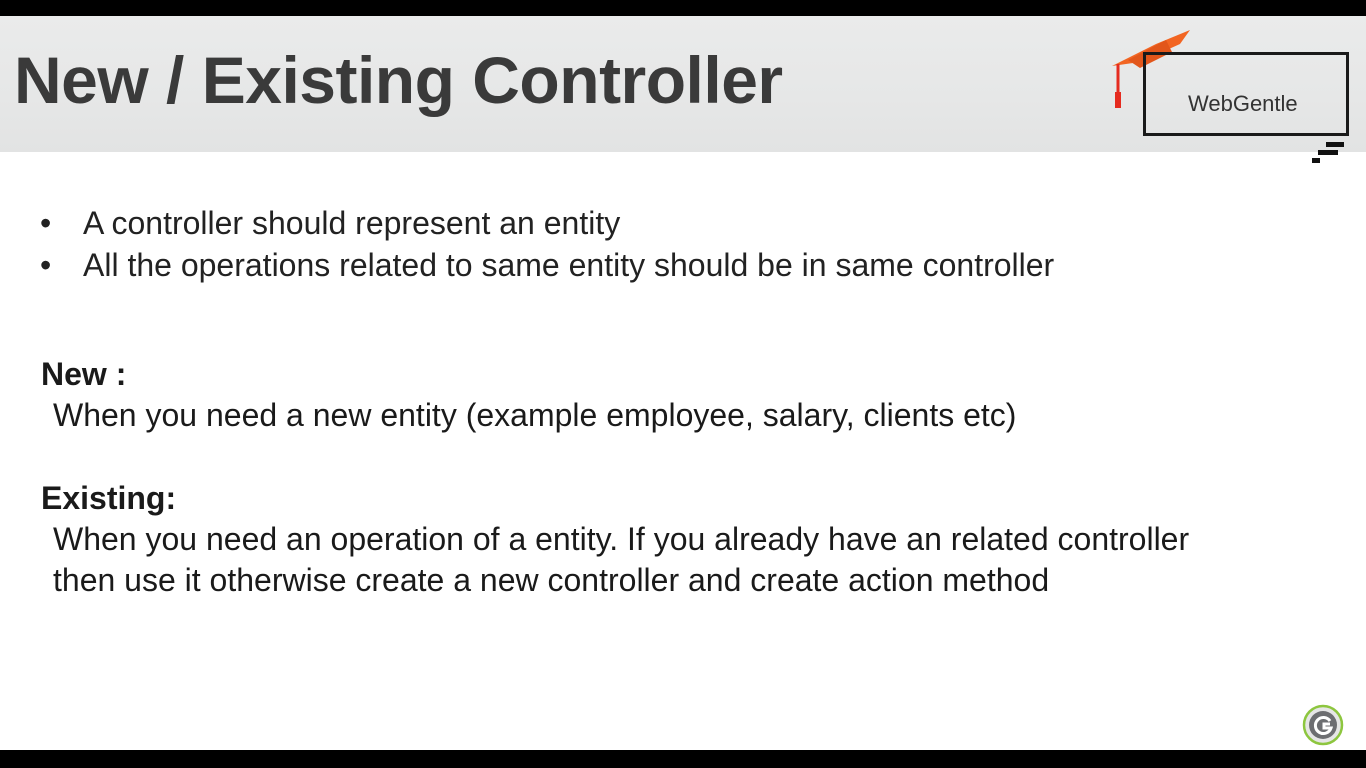 Image resolution: width=1366 pixels, height=768 pixels. Describe the element at coordinates (109, 498) in the screenshot. I see `section-existing-label: Existing:` at that location.